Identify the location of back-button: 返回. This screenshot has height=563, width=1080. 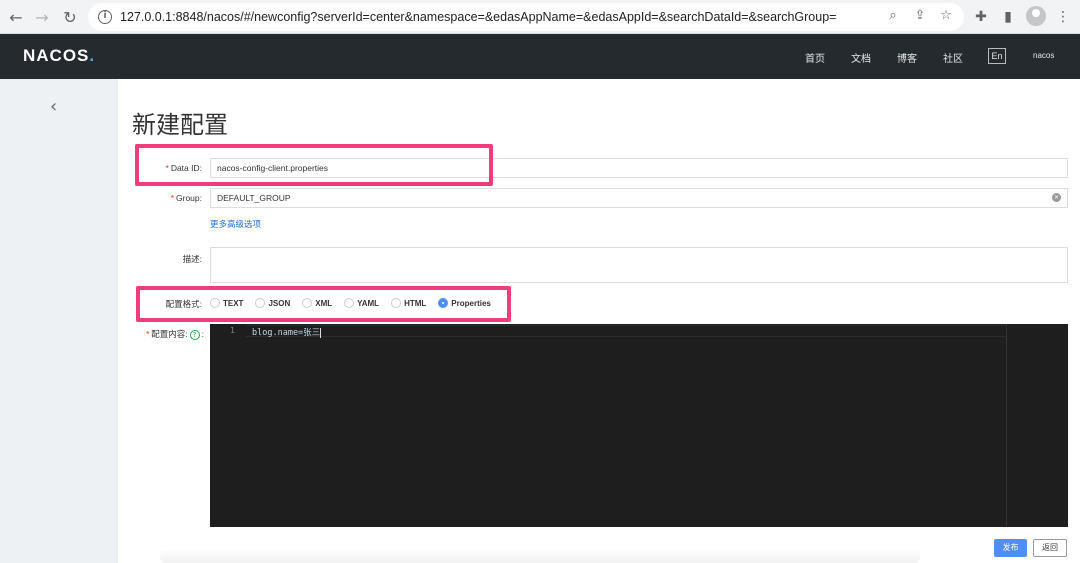
(1050, 548).